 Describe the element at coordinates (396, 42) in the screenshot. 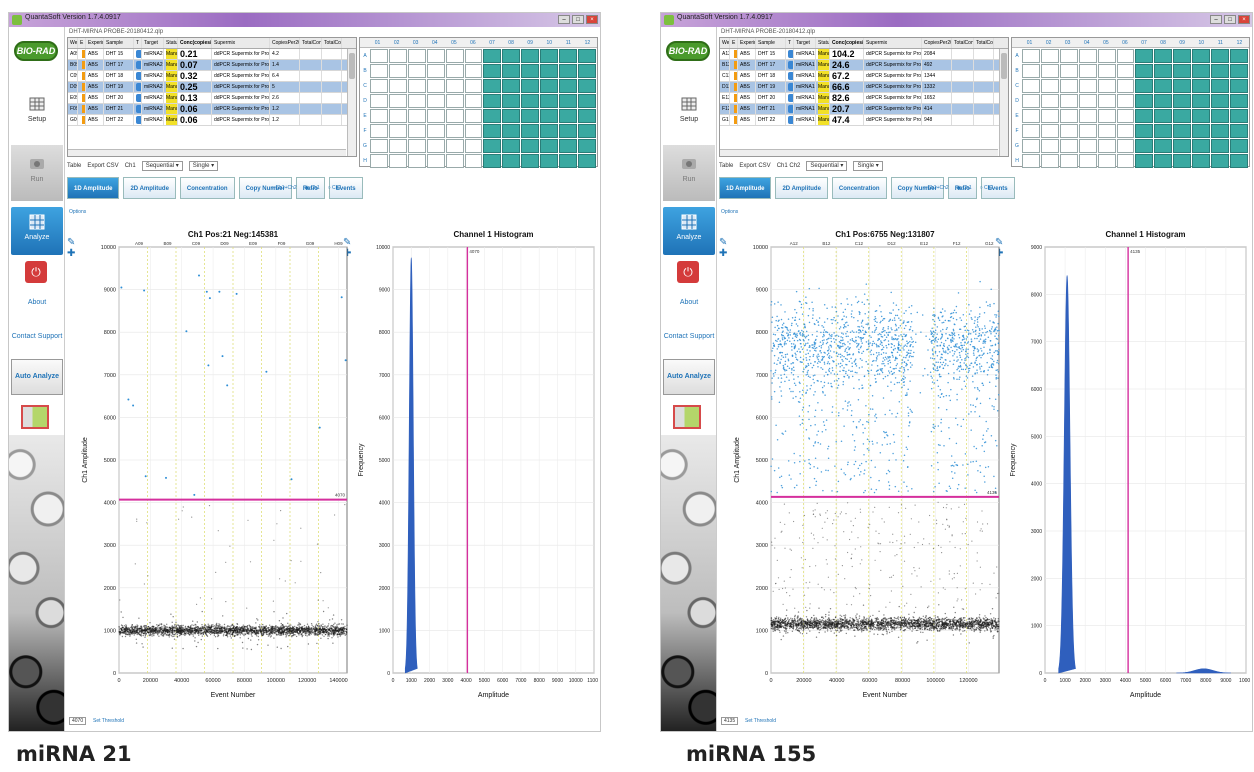

I see `plate-column-label: 02` at that location.